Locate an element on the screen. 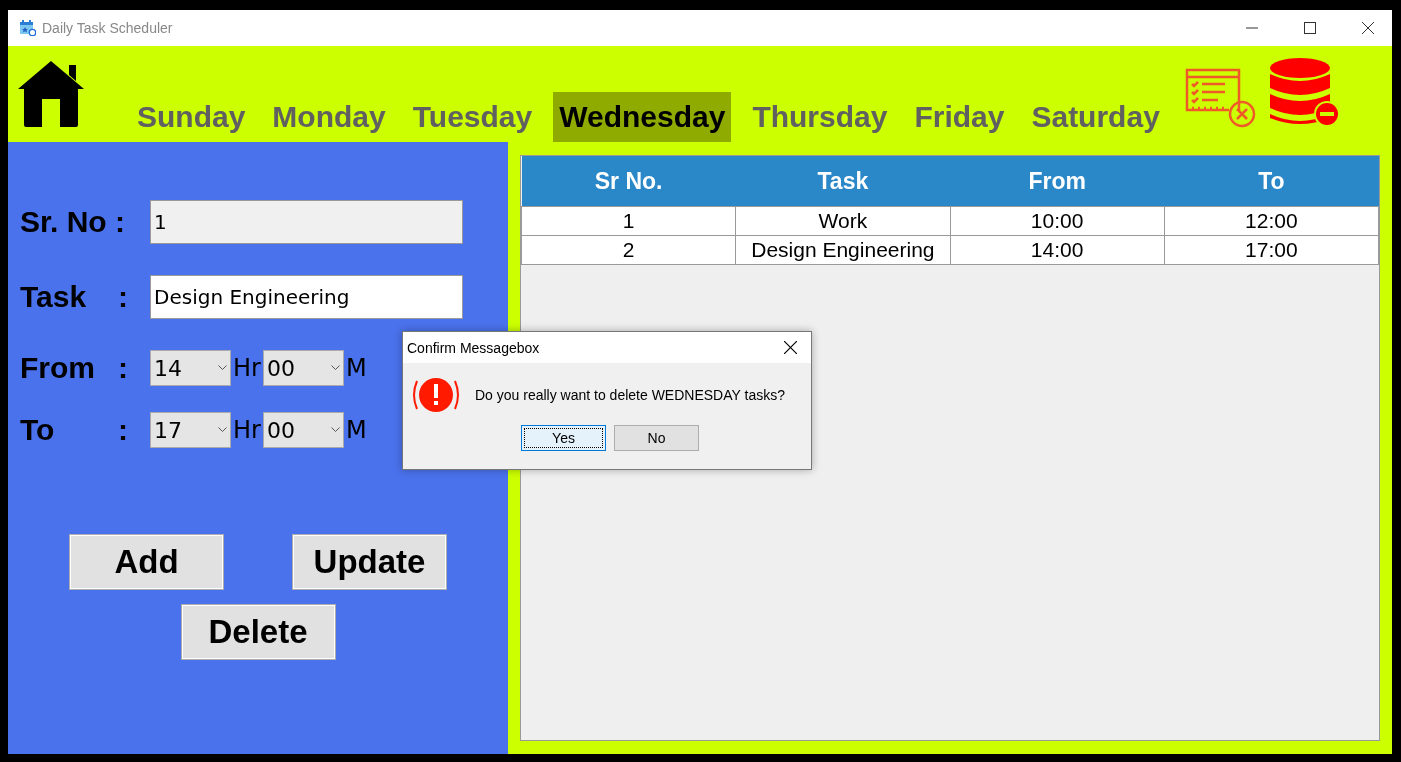 The width and height of the screenshot is (1401, 762). day-tab: Monday is located at coordinates (329, 117).